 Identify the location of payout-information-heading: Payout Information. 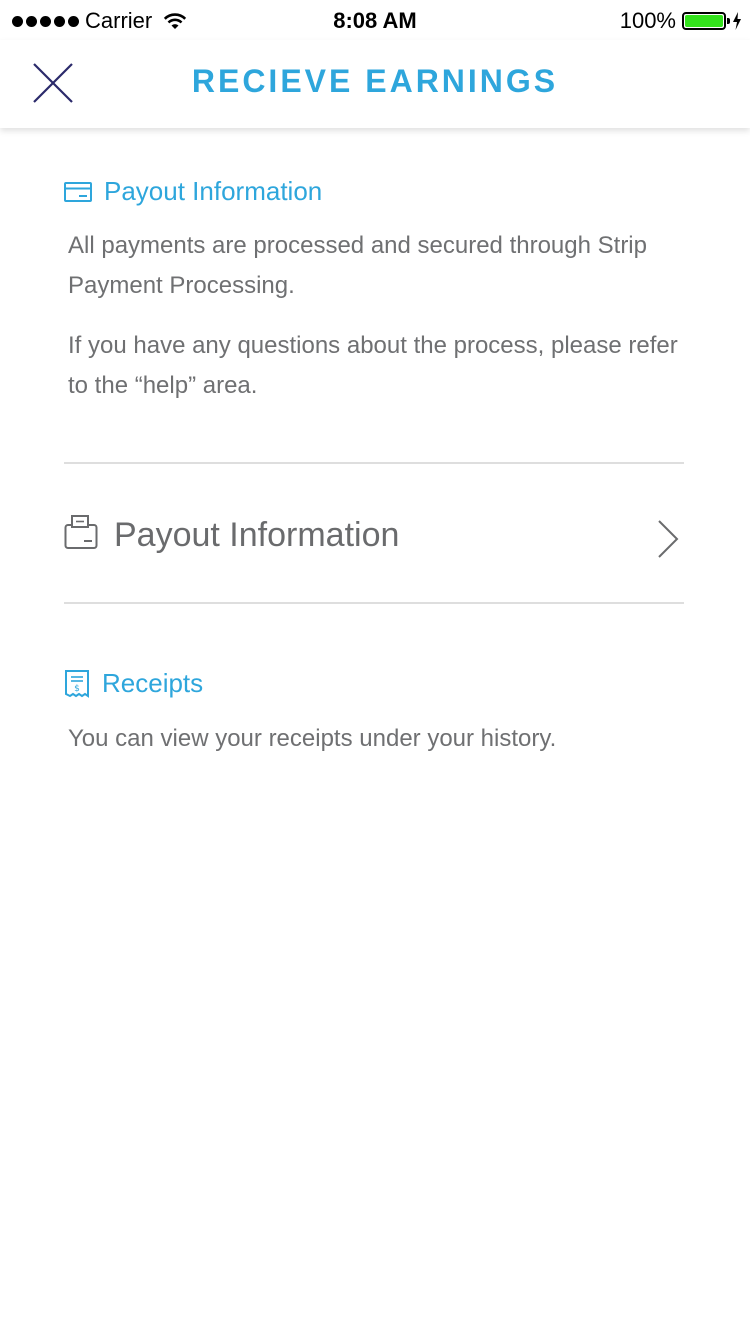
(193, 191).